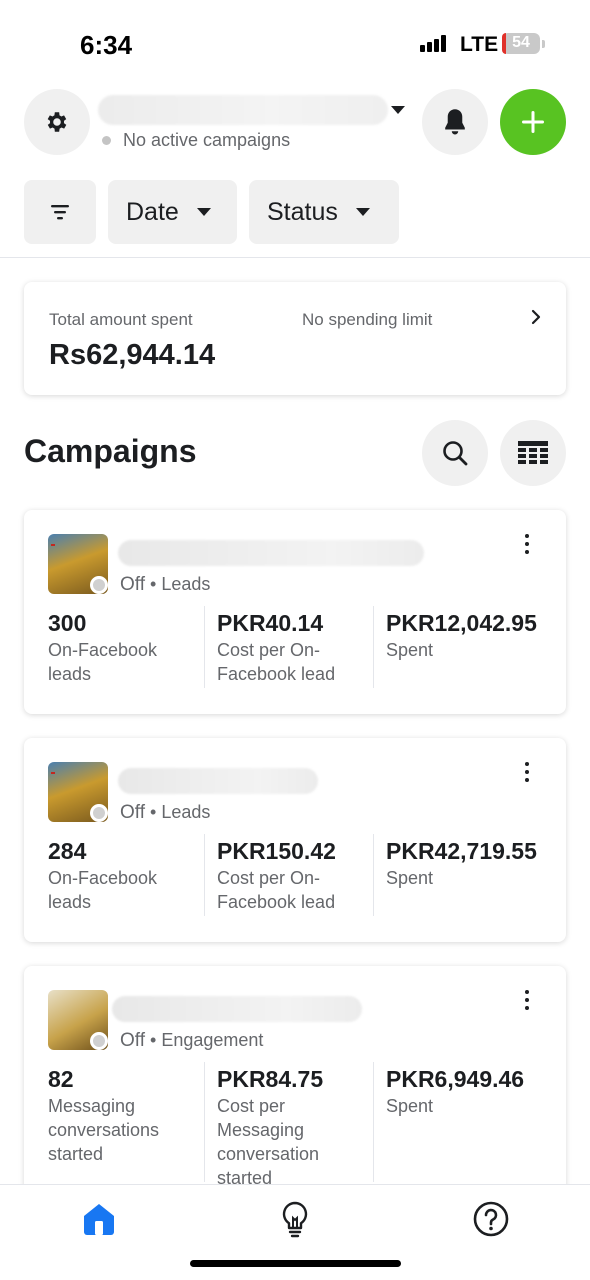 This screenshot has height=1280, width=590. I want to click on nav-help-tab, so click(491, 1219).